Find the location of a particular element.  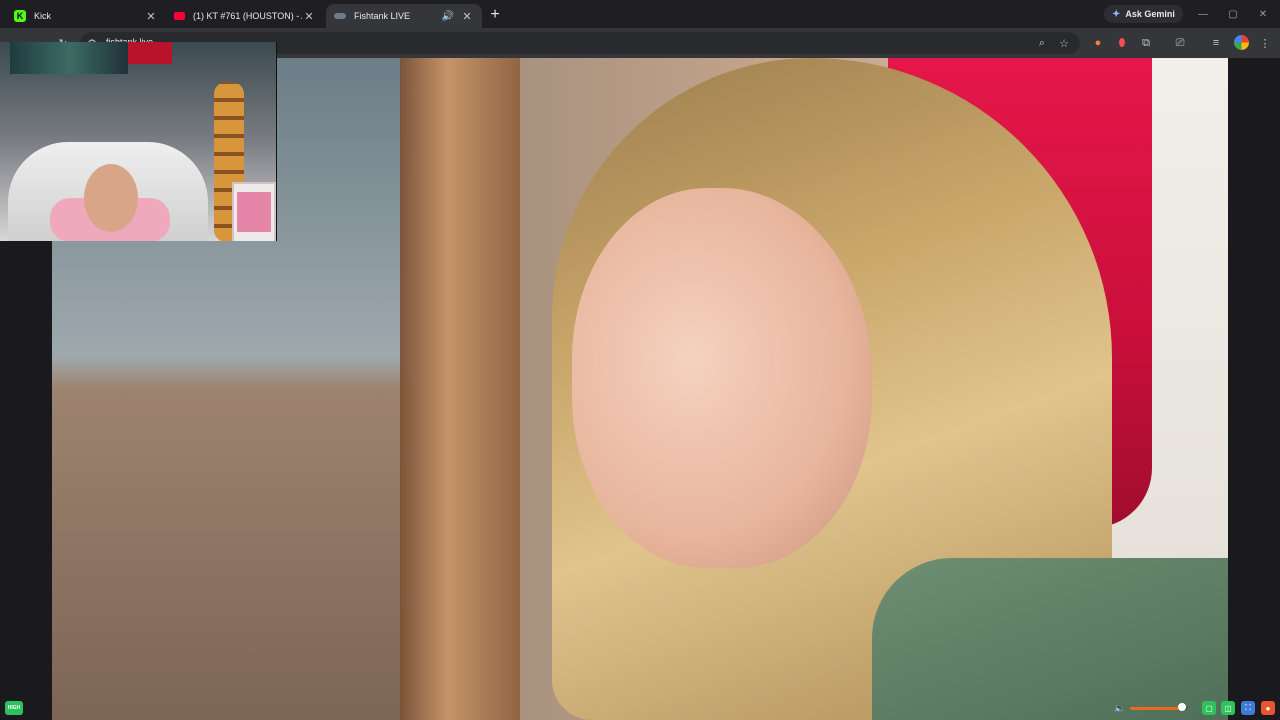

extension-orange-icon: ● is located at coordinates (1098, 43).